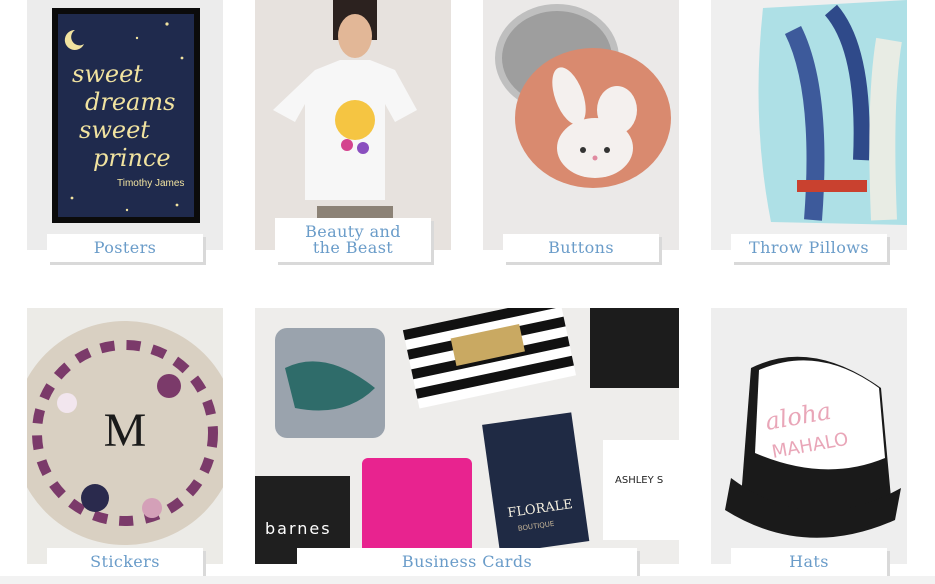 The height and width of the screenshot is (584, 935). I want to click on buttons-image, so click(581, 125).